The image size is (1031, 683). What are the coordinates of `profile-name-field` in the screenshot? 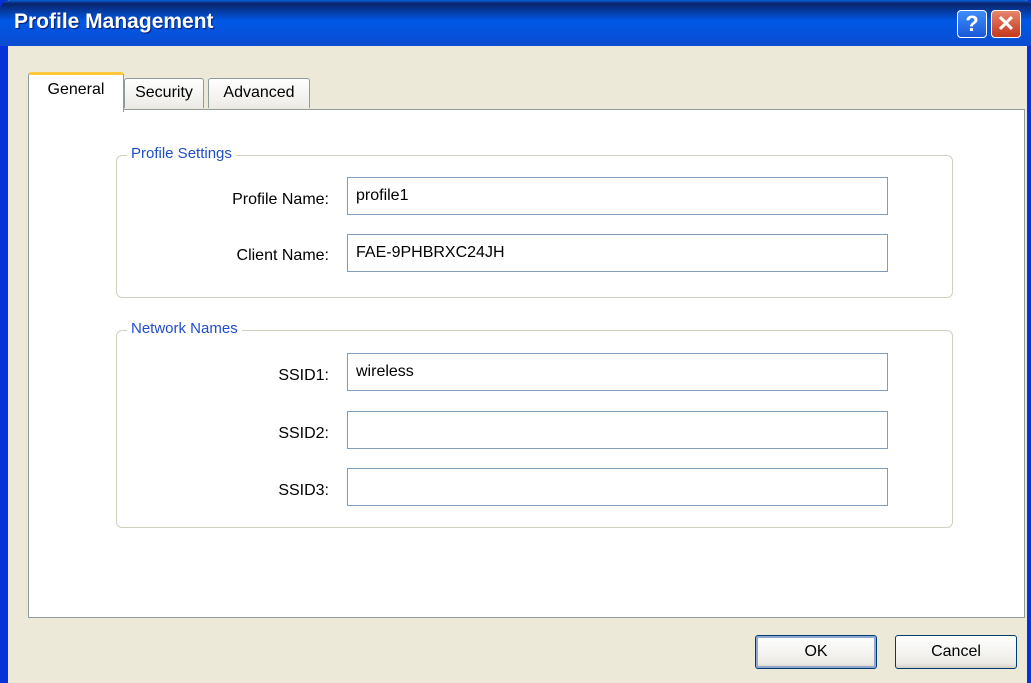 It's located at (617, 196).